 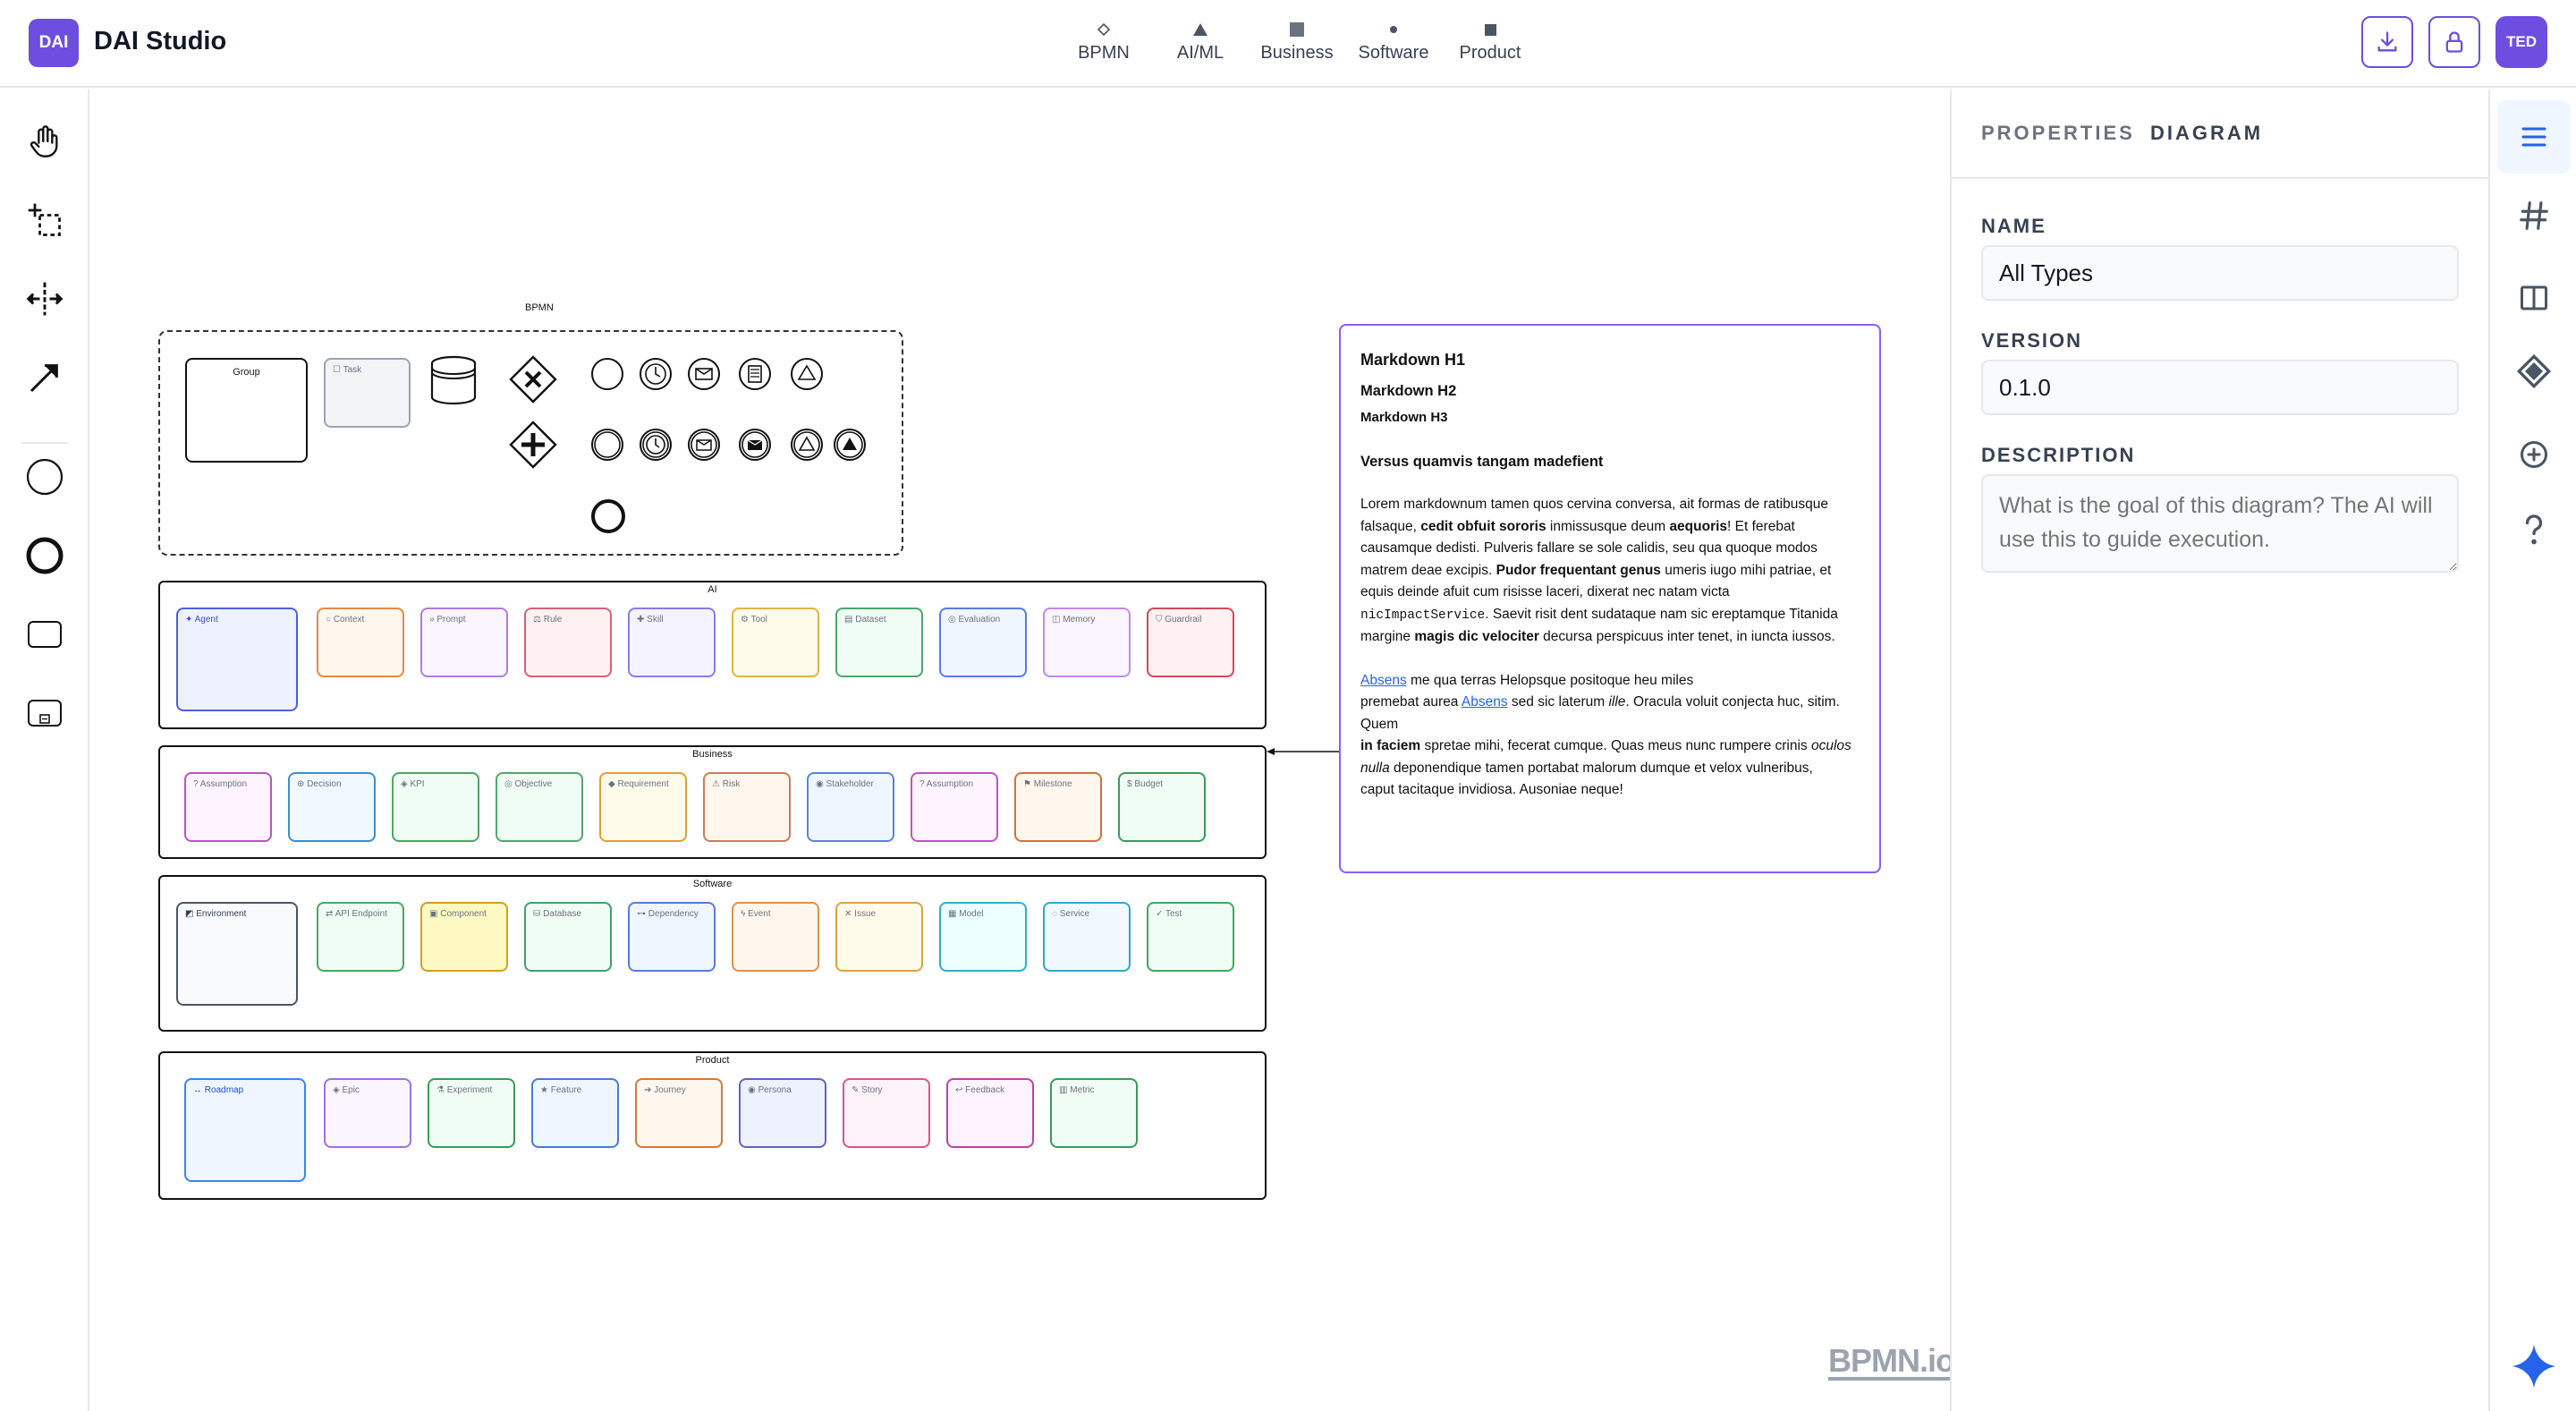 What do you see at coordinates (775, 642) in the screenshot?
I see `ai-node-tool: ⚙ Tool` at bounding box center [775, 642].